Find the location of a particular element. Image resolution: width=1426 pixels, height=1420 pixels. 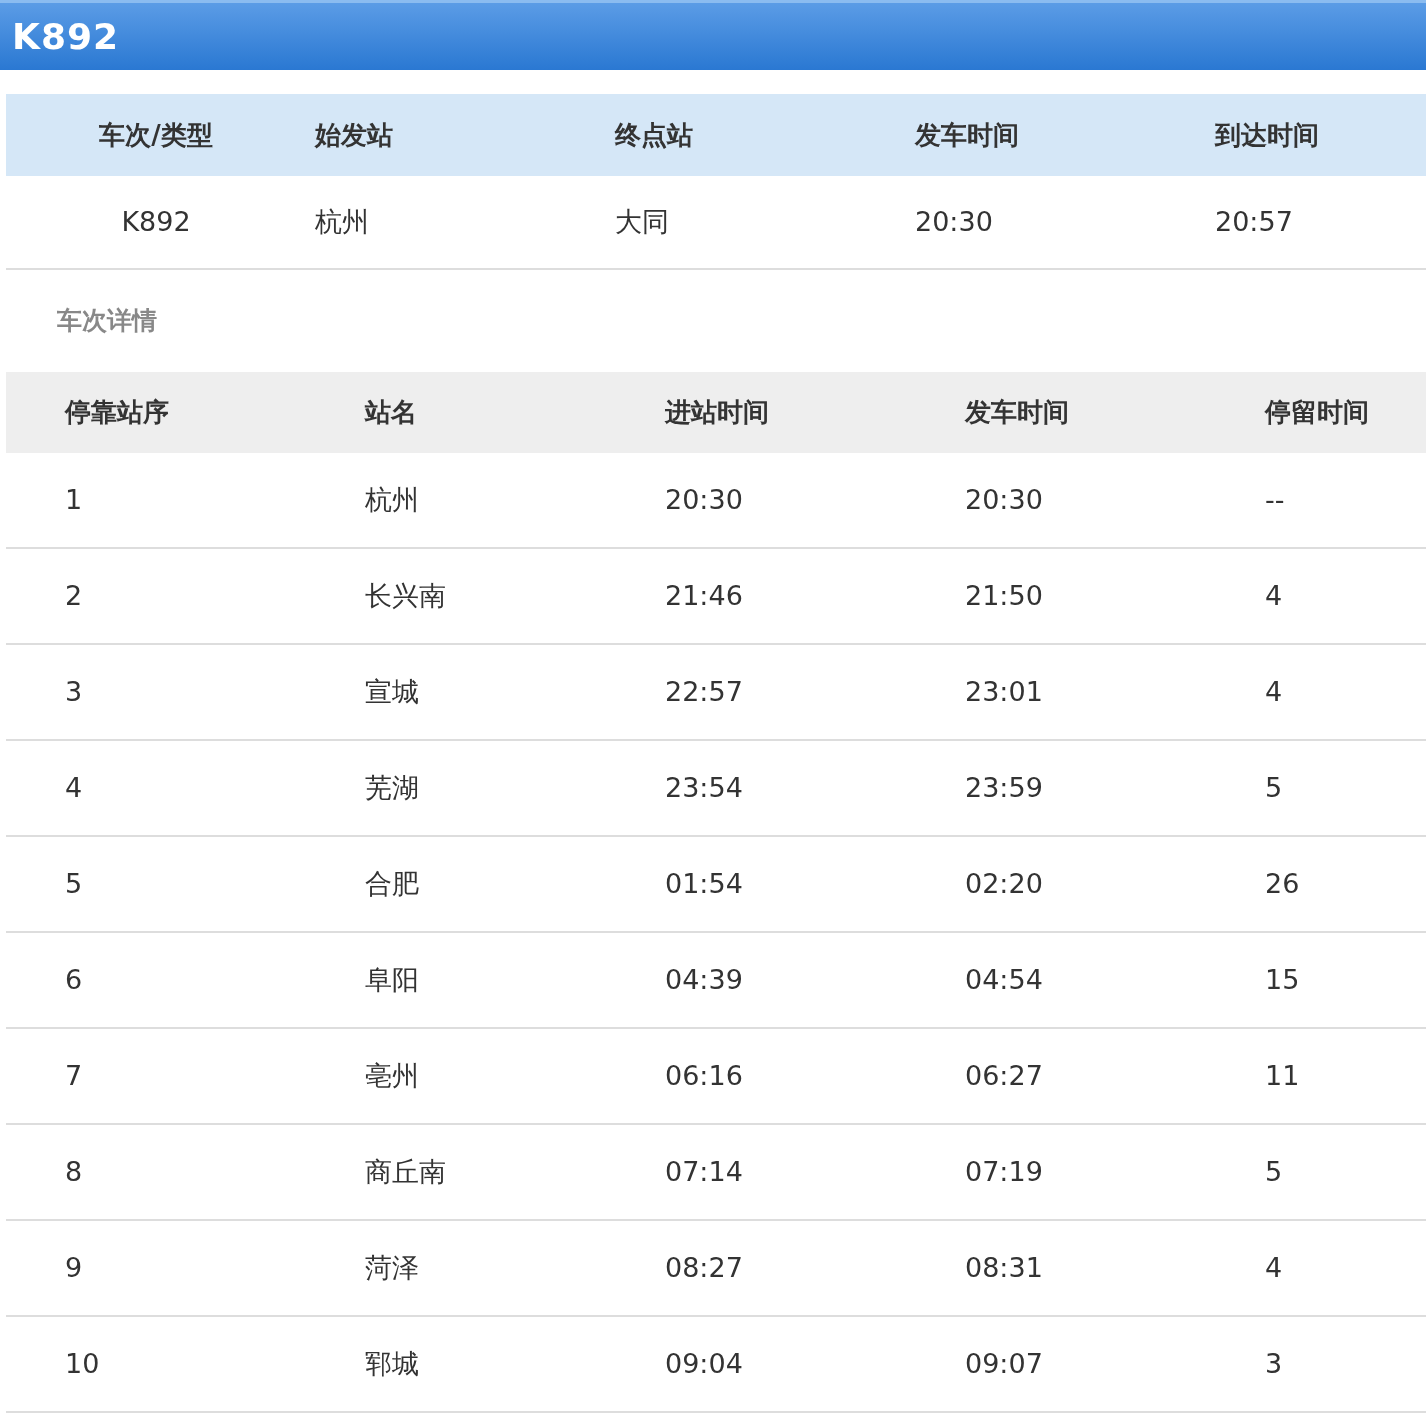

table-cell-text: 06:16 is located at coordinates (704, 1075).